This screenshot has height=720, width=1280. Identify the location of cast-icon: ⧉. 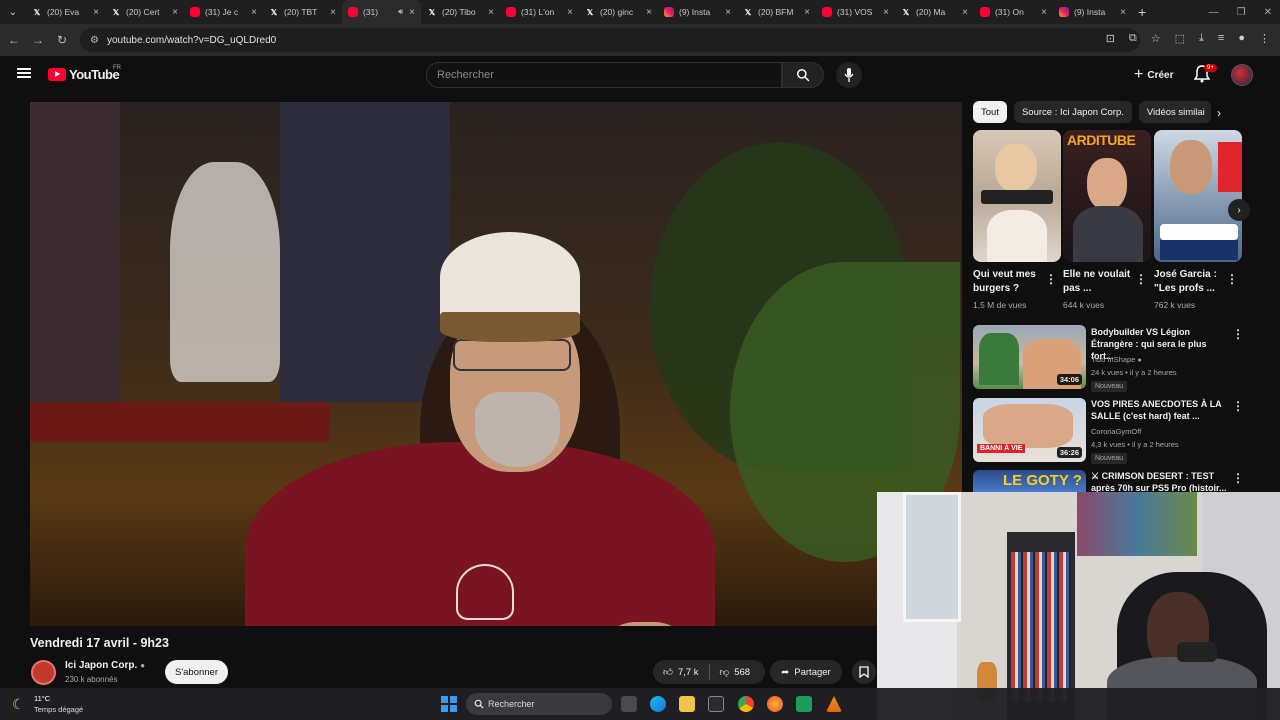
(1133, 38).